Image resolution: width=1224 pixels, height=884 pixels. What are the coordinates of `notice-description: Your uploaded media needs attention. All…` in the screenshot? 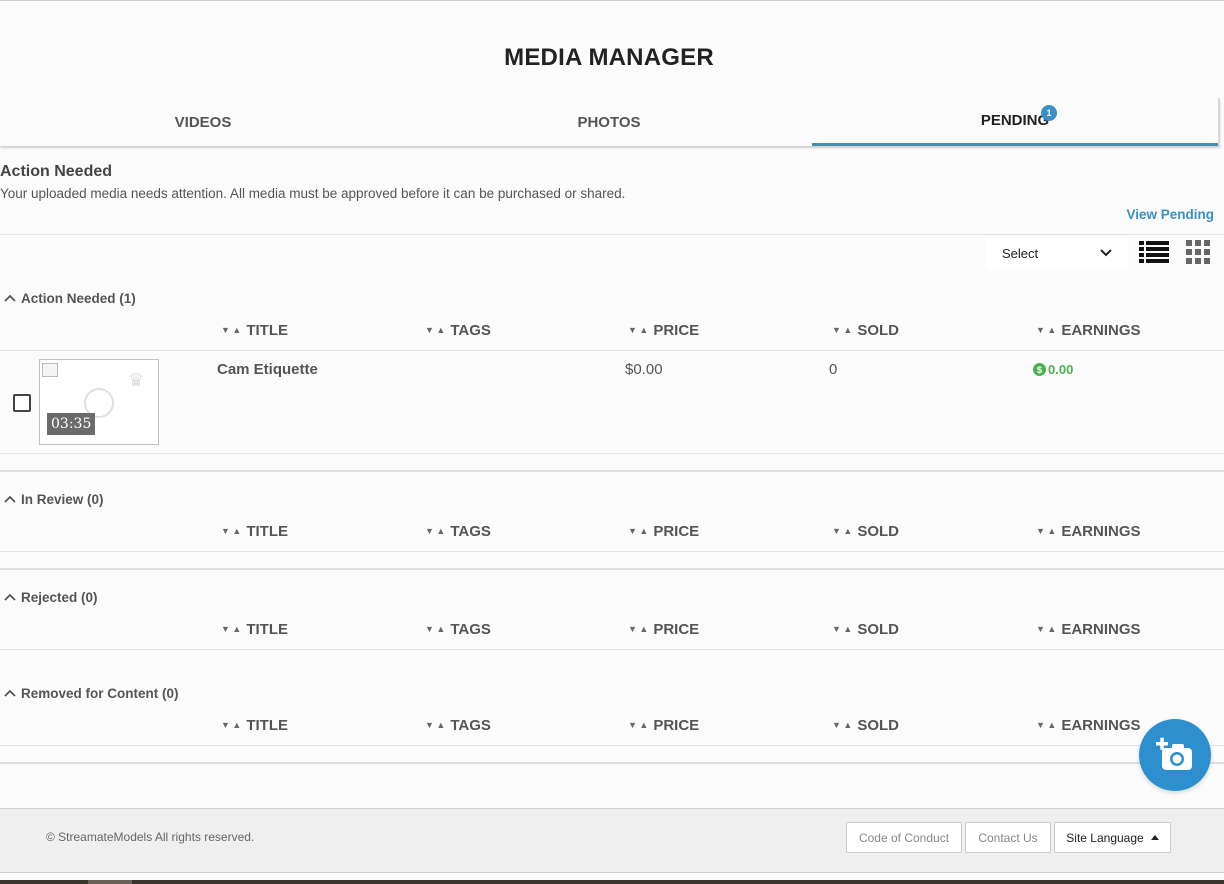 It's located at (313, 193).